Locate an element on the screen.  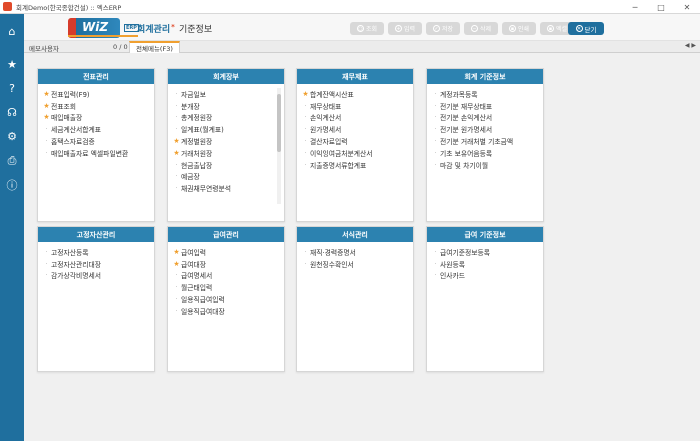
menu-item: · 기초 보유어음등록 is located at coordinates (485, 153).